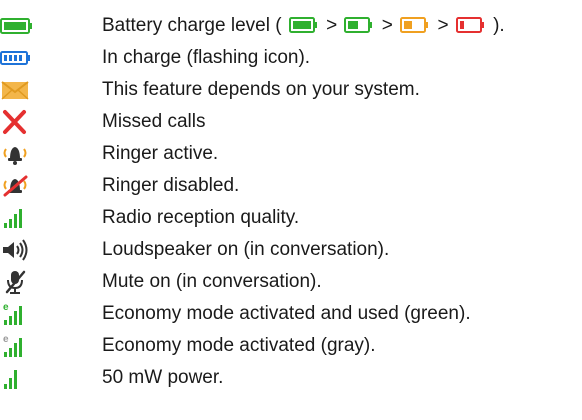 This screenshot has width=582, height=420. Describe the element at coordinates (286, 313) in the screenshot. I see `legend-label: Economy mode activated and used (green).` at that location.